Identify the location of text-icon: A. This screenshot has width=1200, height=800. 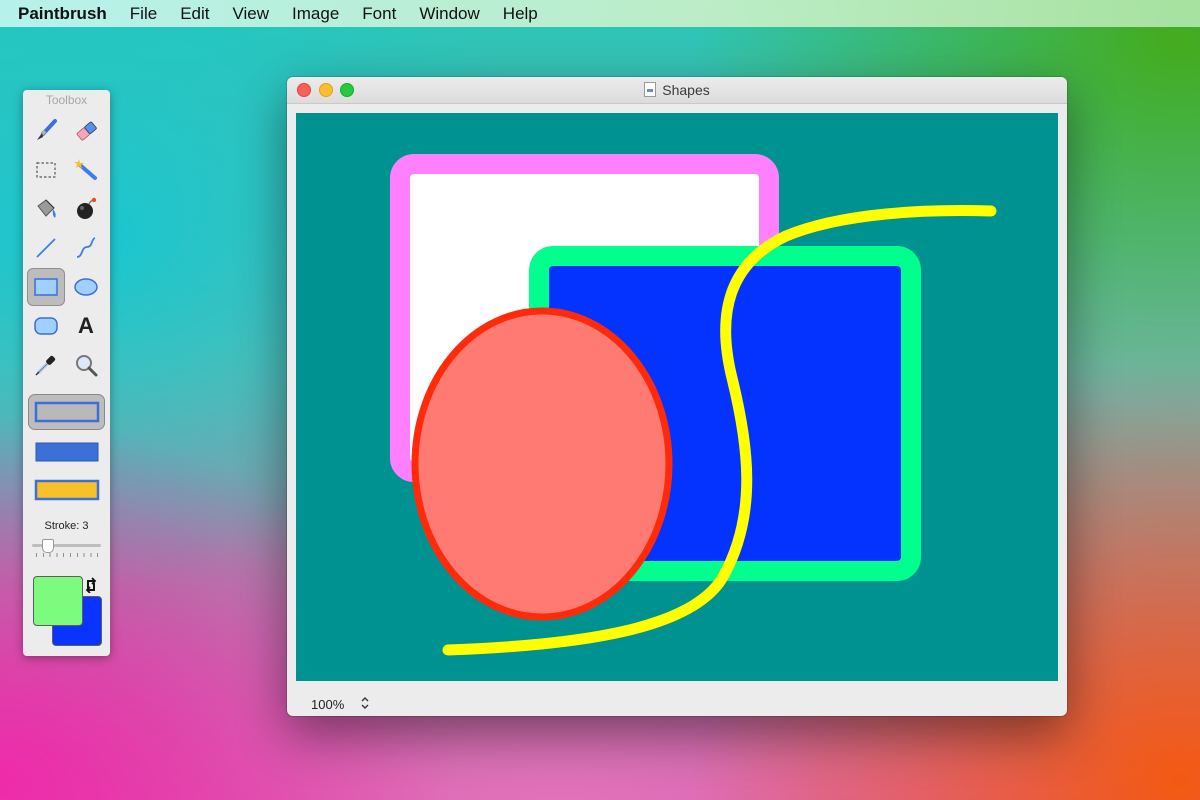
(86, 325).